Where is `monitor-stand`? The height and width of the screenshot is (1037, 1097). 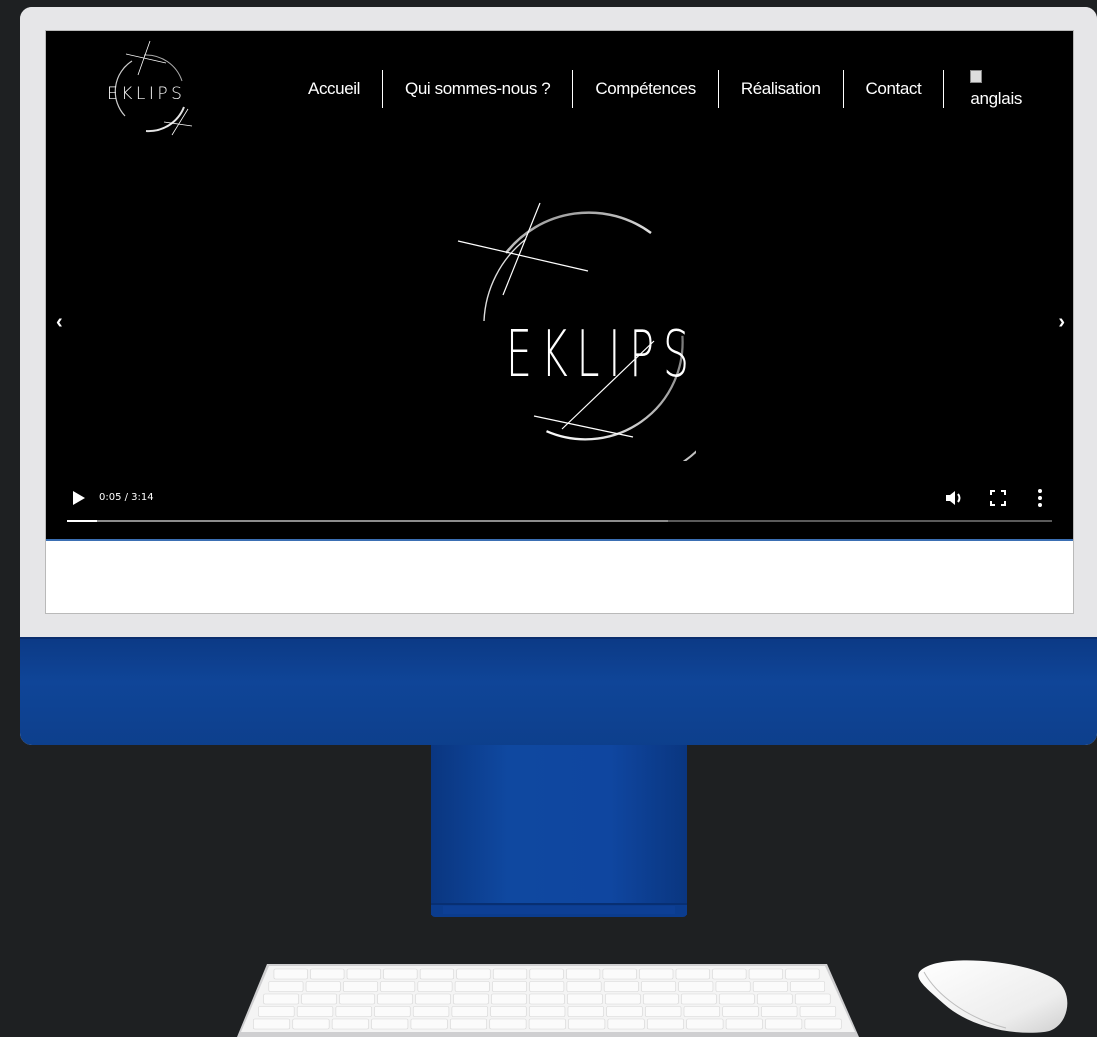 monitor-stand is located at coordinates (559, 830).